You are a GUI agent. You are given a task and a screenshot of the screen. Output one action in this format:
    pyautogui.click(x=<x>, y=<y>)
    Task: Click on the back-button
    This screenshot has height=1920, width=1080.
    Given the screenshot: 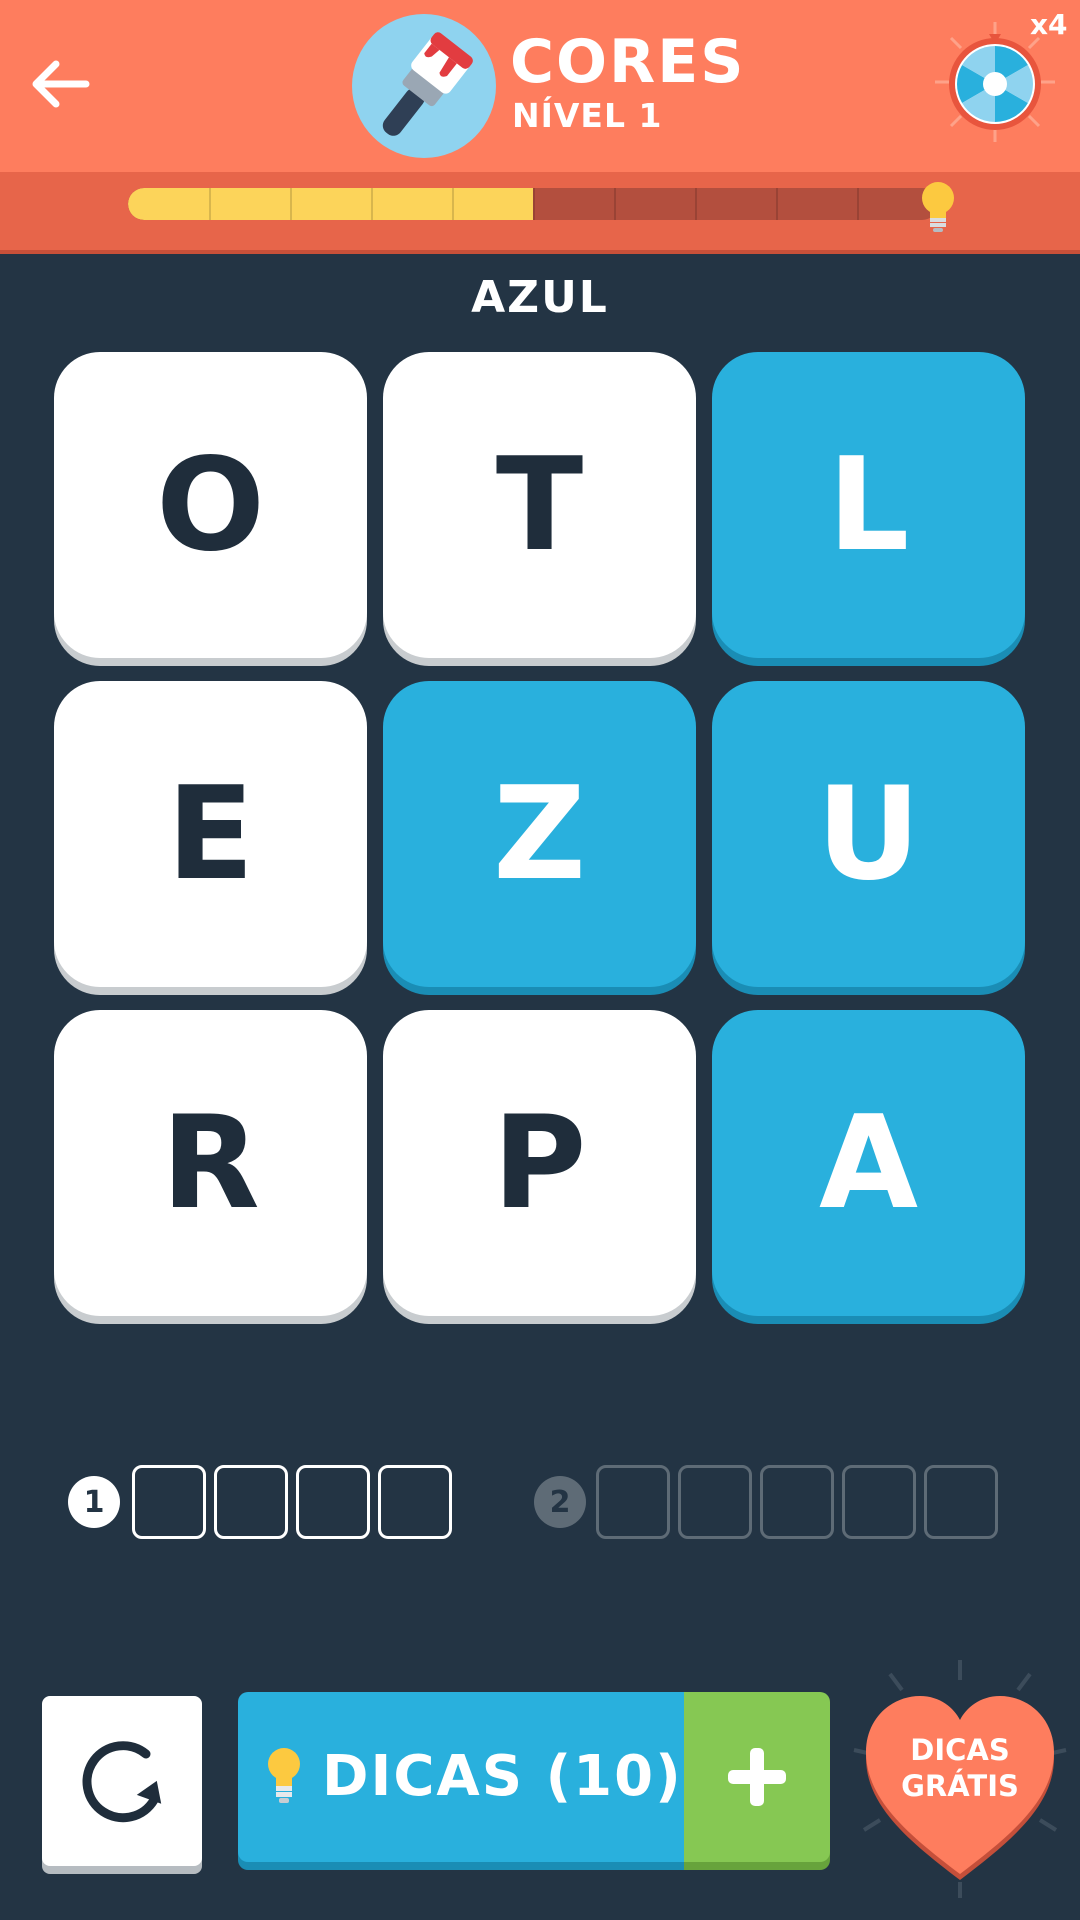 What is the action you would take?
    pyautogui.click(x=60, y=84)
    